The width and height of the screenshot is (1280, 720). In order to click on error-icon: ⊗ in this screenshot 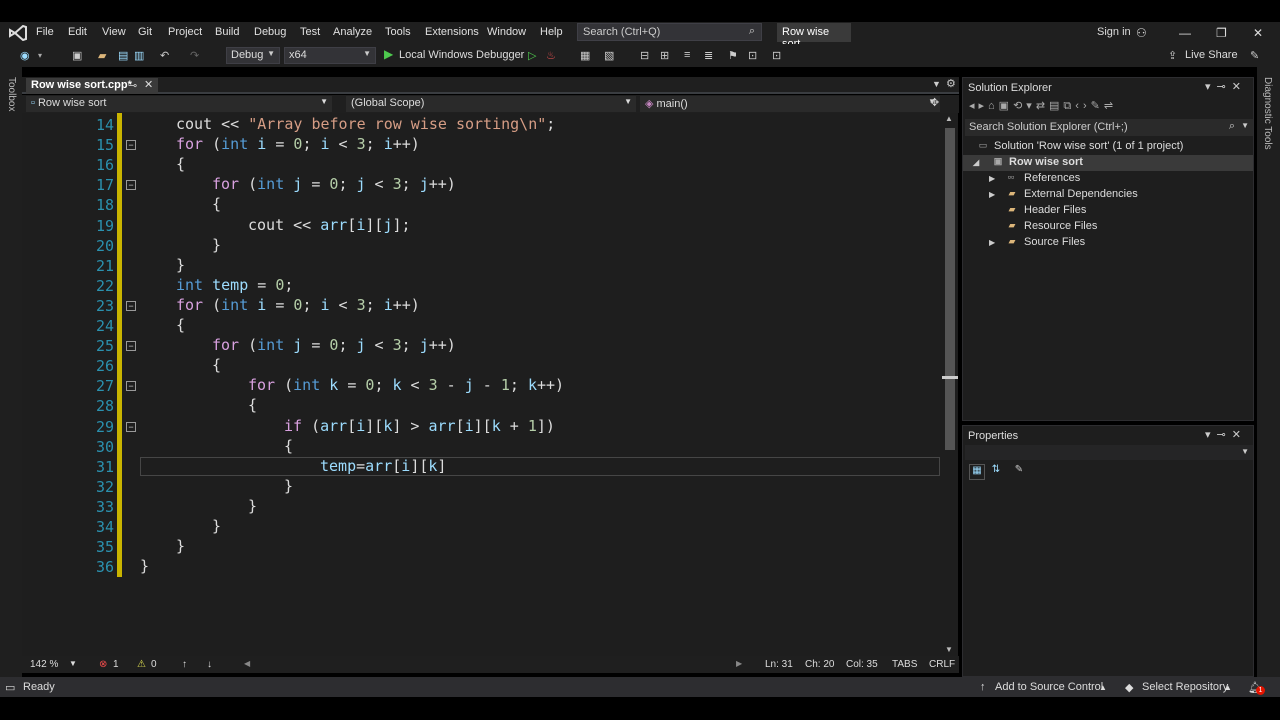, I will do `click(103, 664)`.